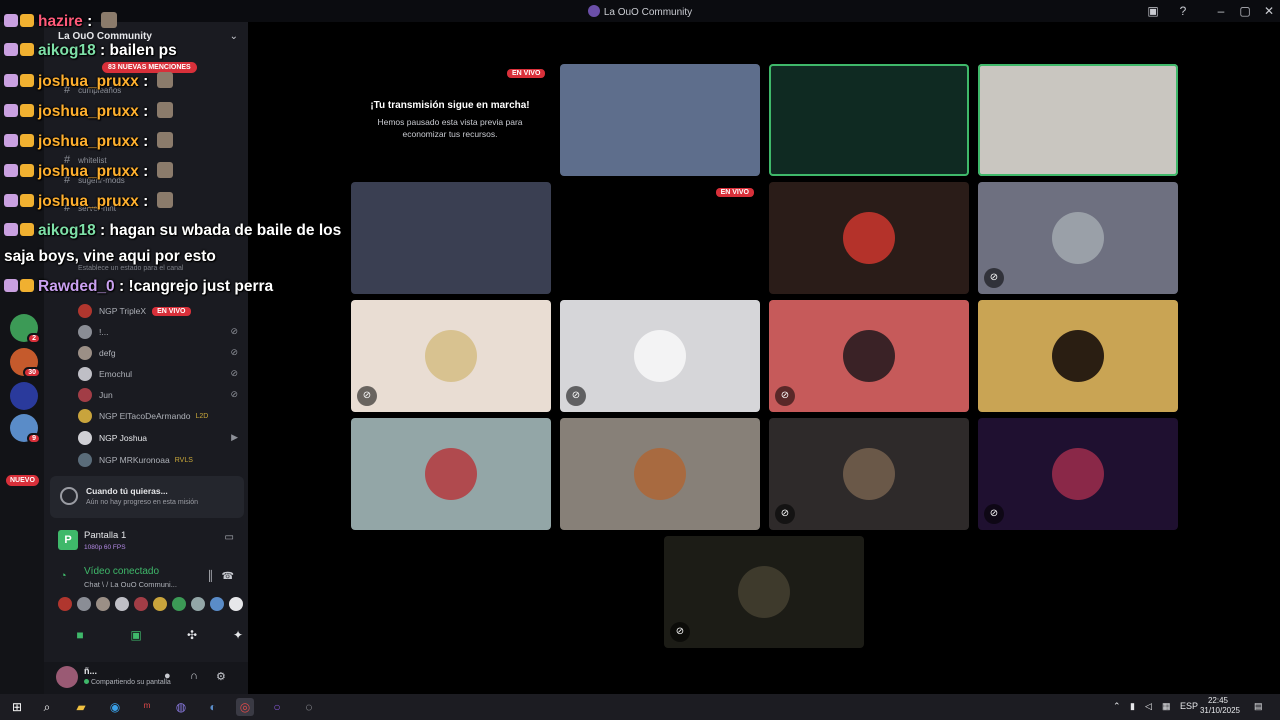  What do you see at coordinates (97, 353) in the screenshot?
I see `voice-user: defg` at bounding box center [97, 353].